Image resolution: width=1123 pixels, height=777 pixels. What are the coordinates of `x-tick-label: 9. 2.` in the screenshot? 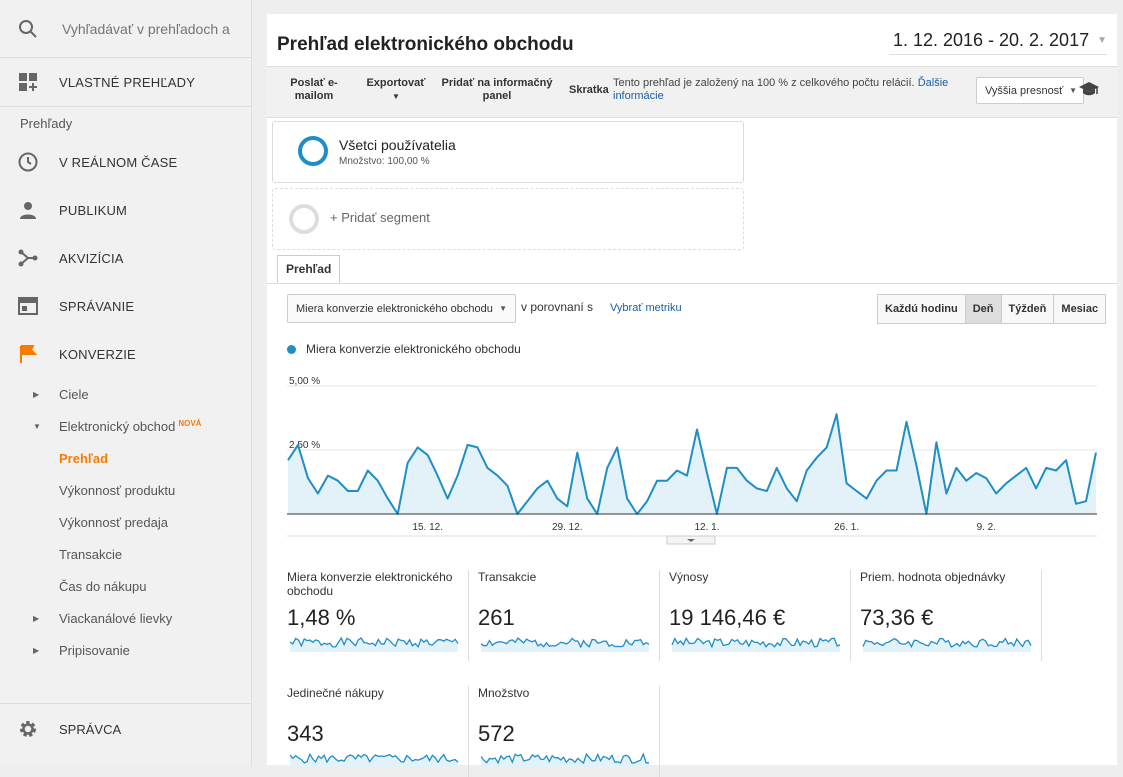 It's located at (986, 527).